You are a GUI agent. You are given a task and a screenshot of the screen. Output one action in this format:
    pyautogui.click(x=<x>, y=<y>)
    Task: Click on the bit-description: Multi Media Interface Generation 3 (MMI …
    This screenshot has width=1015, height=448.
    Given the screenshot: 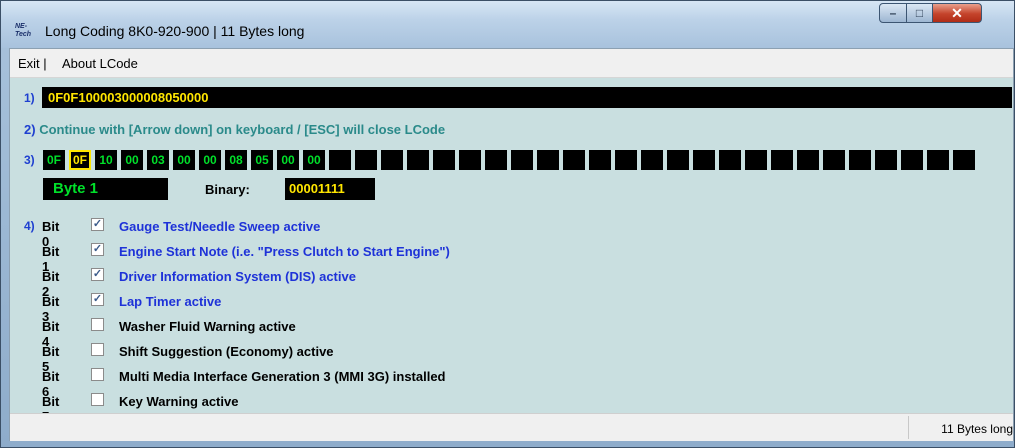 What is the action you would take?
    pyautogui.click(x=282, y=376)
    